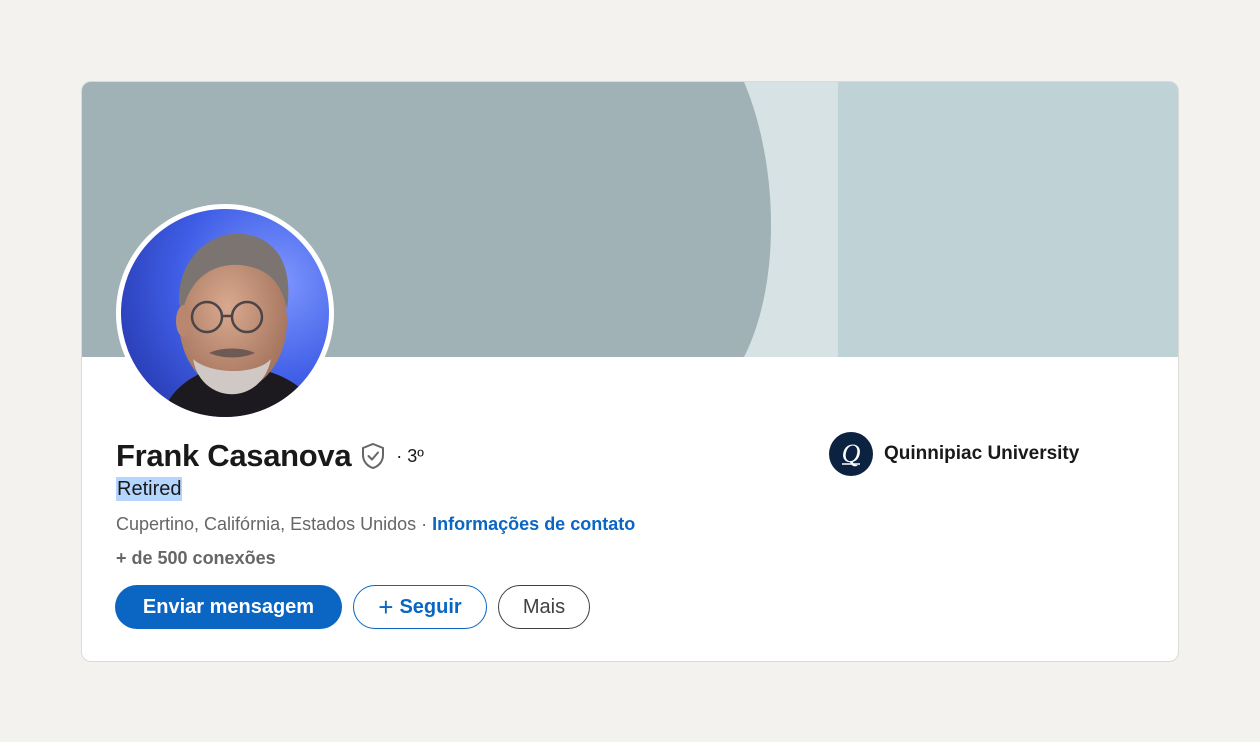 The height and width of the screenshot is (742, 1260). Describe the element at coordinates (386, 607) in the screenshot. I see `plus-icon: +` at that location.